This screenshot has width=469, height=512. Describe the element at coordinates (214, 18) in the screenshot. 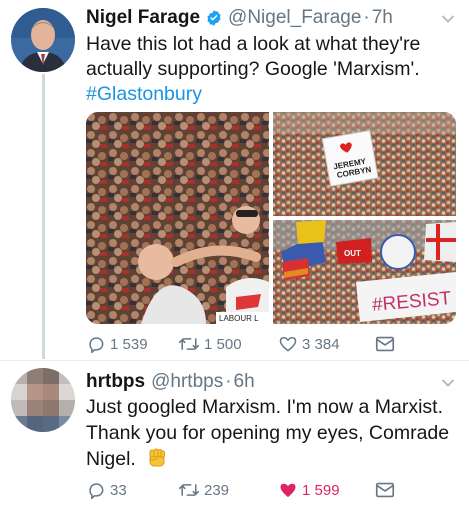

I see `verified-badge-icon` at that location.